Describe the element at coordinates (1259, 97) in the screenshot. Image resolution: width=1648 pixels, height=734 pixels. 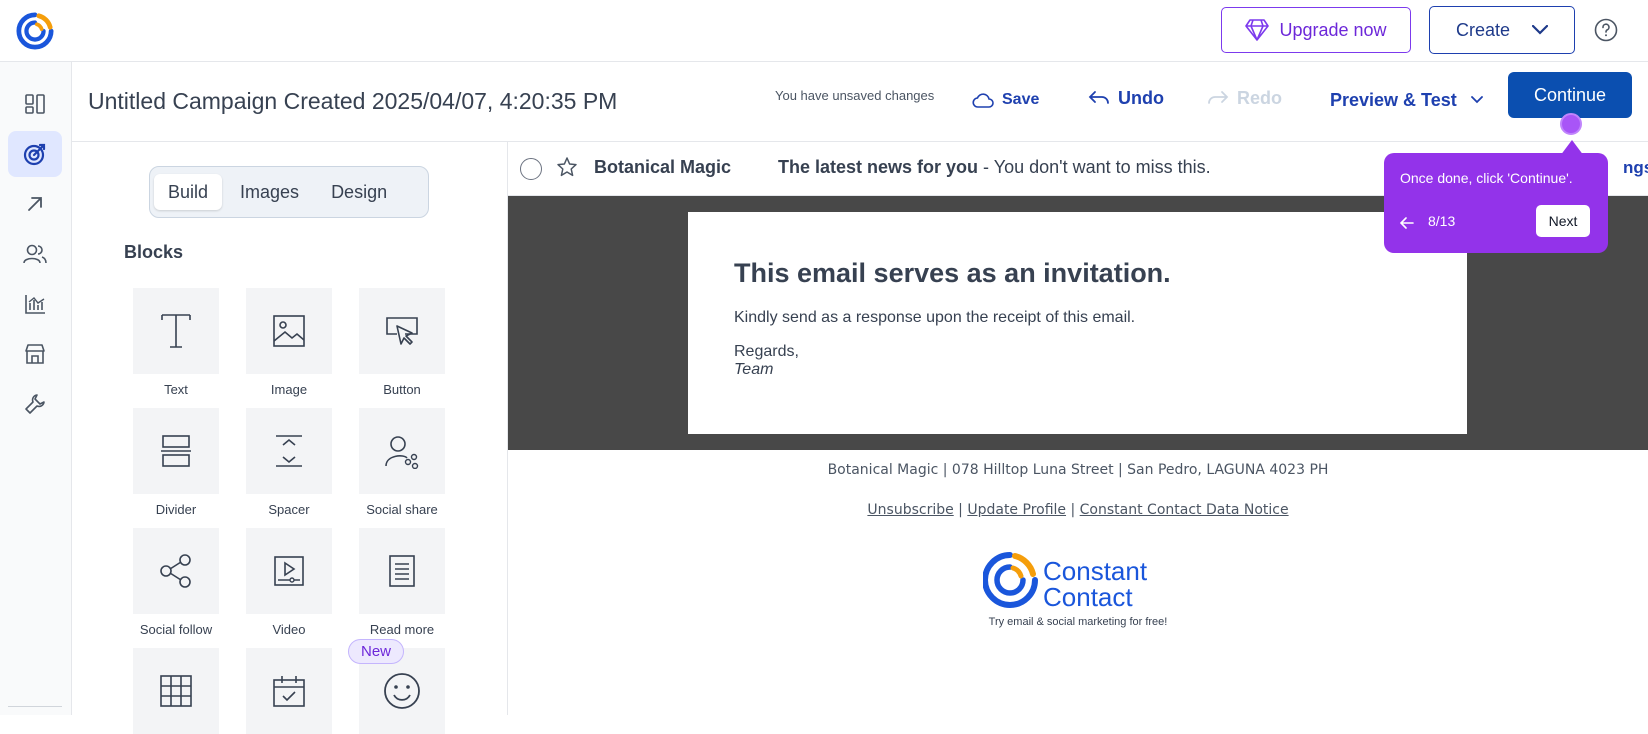
I see `redo-label: Redo` at that location.